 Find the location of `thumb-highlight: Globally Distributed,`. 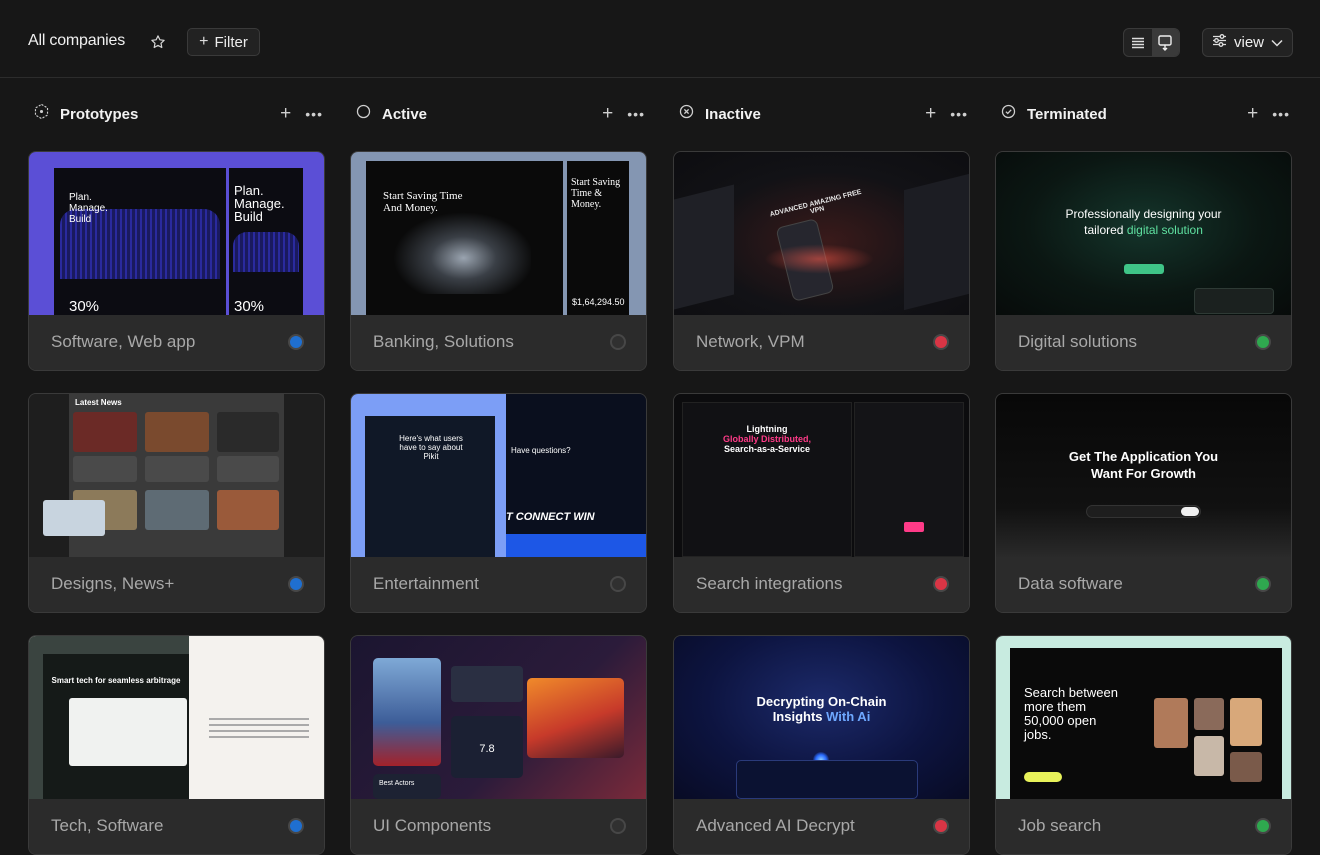

thumb-highlight: Globally Distributed, is located at coordinates (766, 439).